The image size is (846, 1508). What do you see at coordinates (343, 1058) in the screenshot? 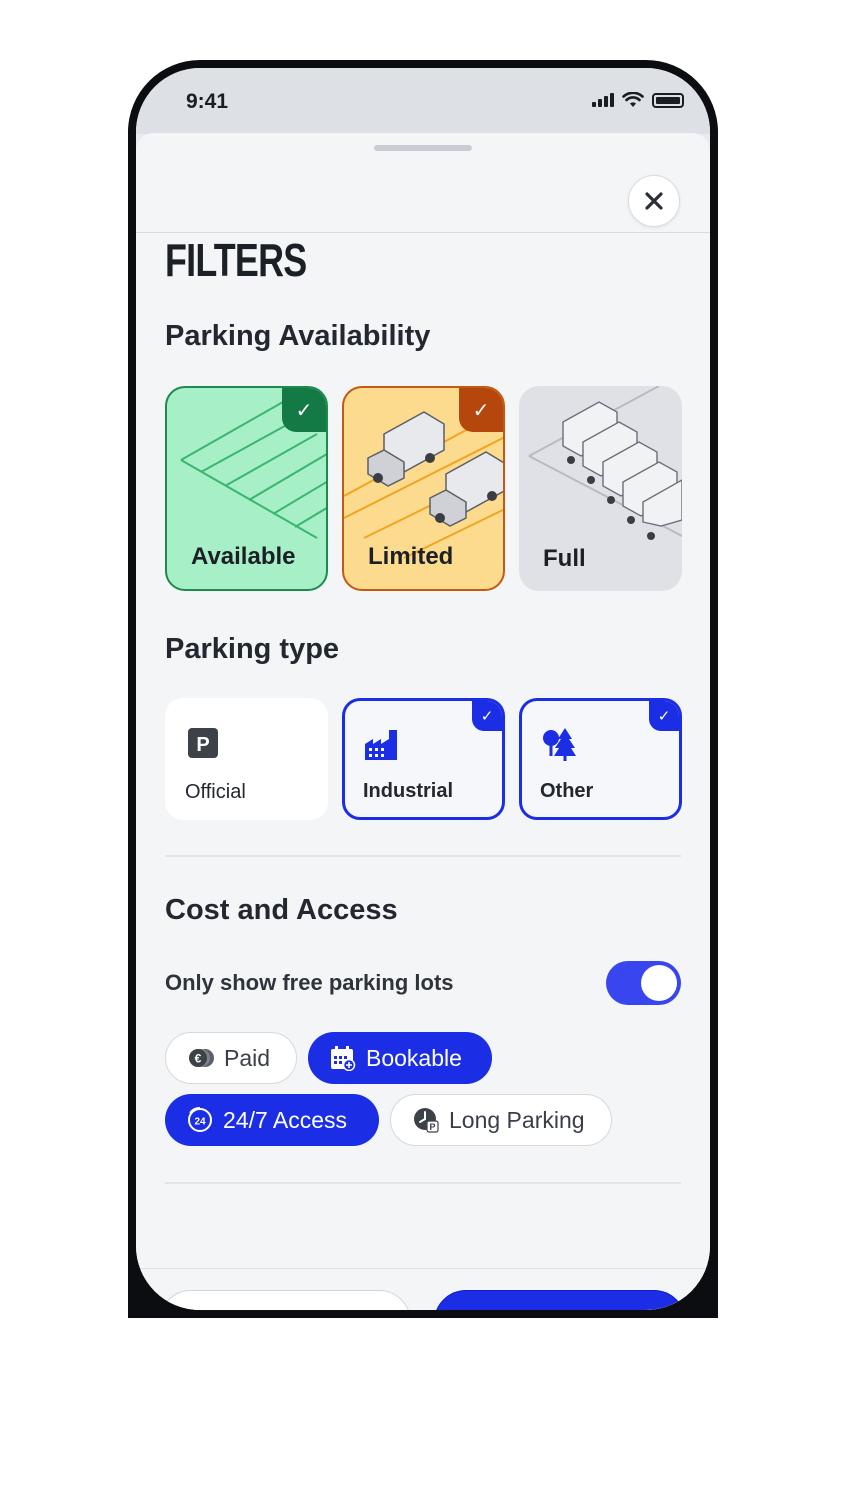
I see `calendar-icon` at bounding box center [343, 1058].